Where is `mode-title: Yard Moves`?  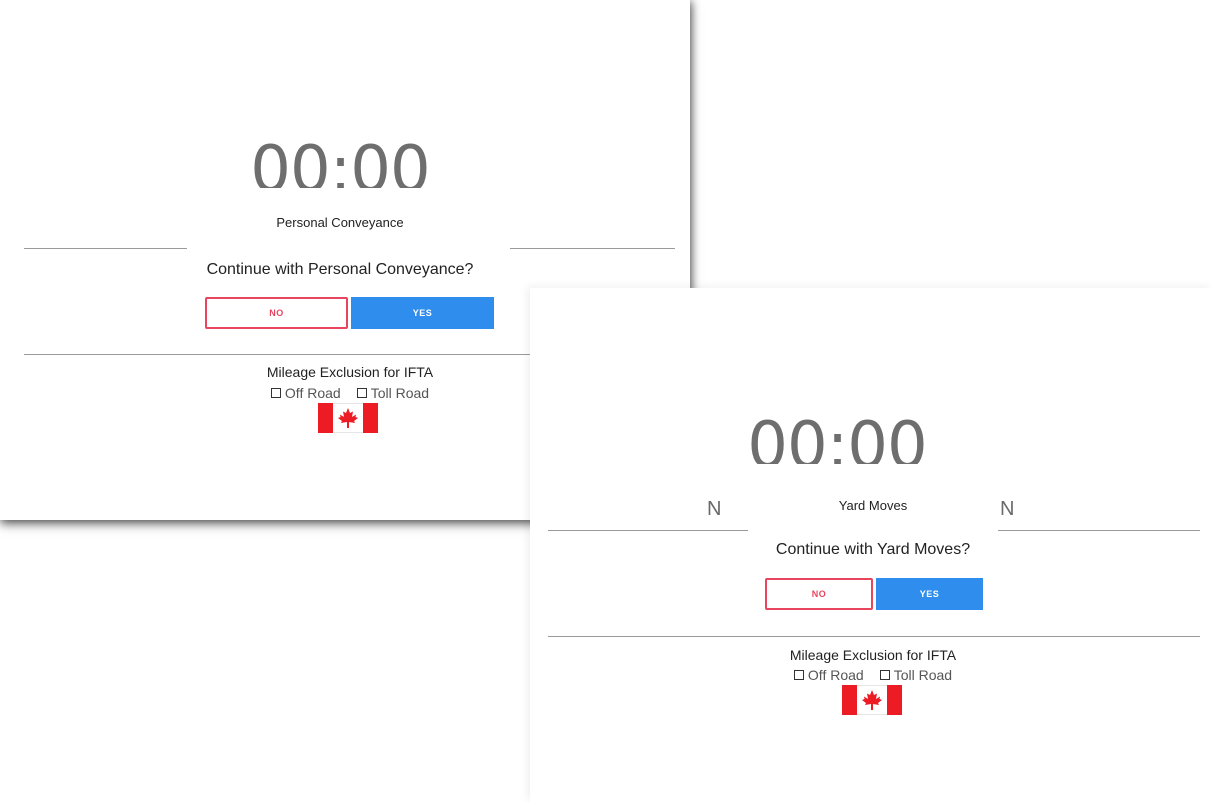
mode-title: Yard Moves is located at coordinates (873, 505).